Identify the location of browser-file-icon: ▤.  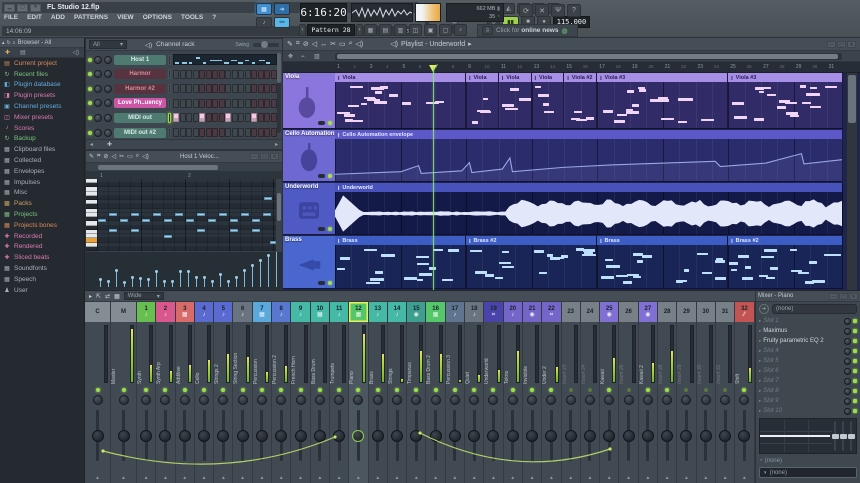
(23, 52).